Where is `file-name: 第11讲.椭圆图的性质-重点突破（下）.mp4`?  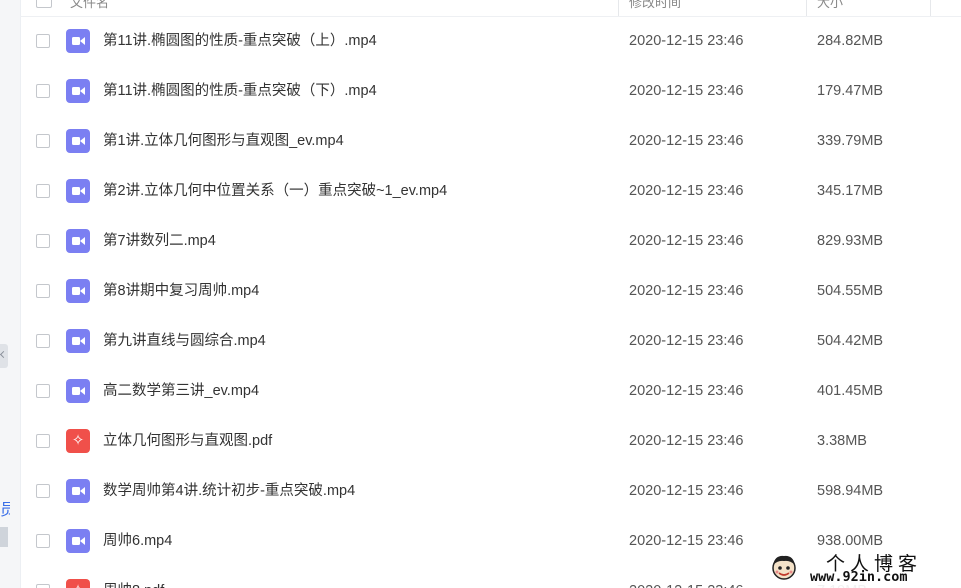
file-name: 第11讲.椭圆图的性质-重点突破（下）.mp4 is located at coordinates (240, 91).